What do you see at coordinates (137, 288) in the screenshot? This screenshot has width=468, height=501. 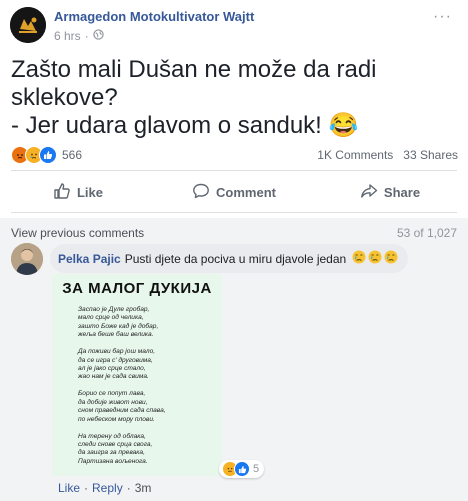 I see `poem-title: ЗА МАЛОГ ДУКИЈА` at bounding box center [137, 288].